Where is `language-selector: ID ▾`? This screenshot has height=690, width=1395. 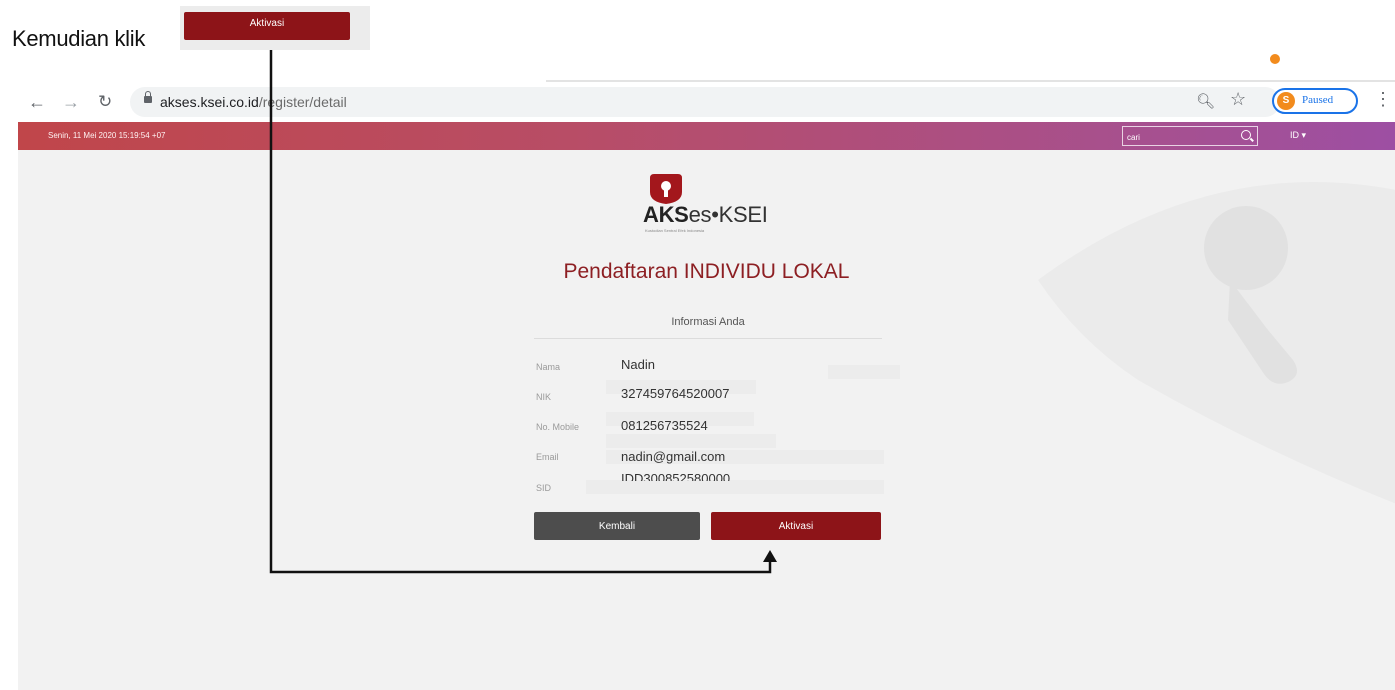 language-selector: ID ▾ is located at coordinates (1298, 135).